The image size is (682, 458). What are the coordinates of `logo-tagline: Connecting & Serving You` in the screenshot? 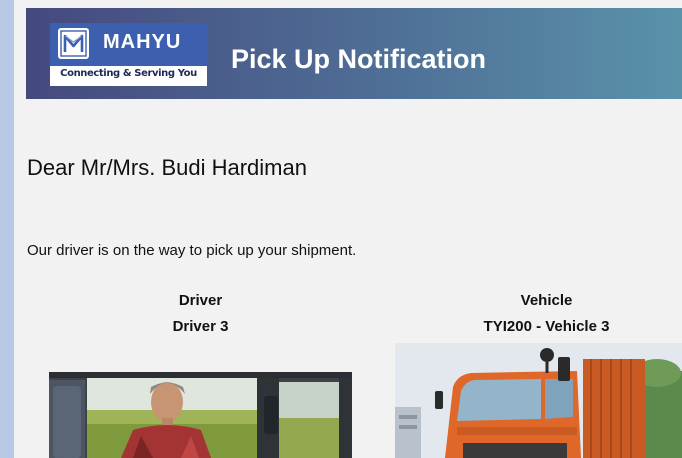 It's located at (128, 73).